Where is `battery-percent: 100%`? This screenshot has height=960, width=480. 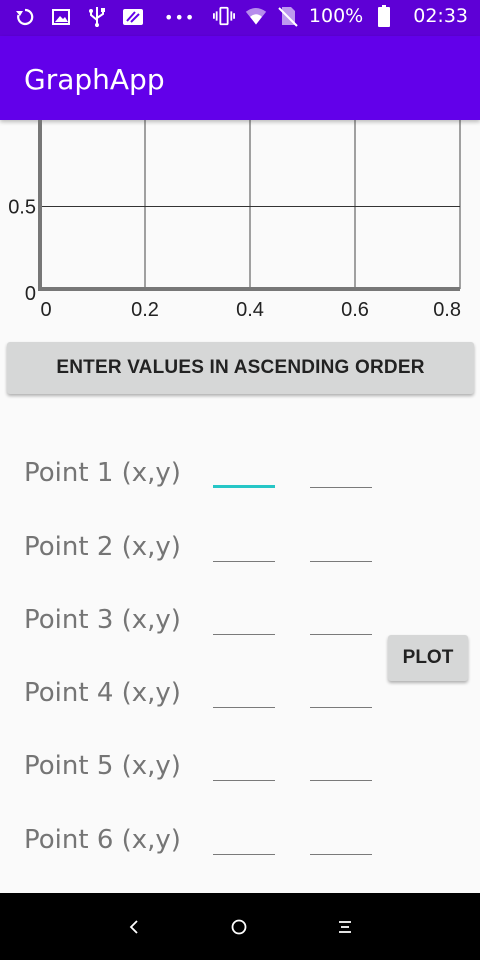 battery-percent: 100% is located at coordinates (336, 16).